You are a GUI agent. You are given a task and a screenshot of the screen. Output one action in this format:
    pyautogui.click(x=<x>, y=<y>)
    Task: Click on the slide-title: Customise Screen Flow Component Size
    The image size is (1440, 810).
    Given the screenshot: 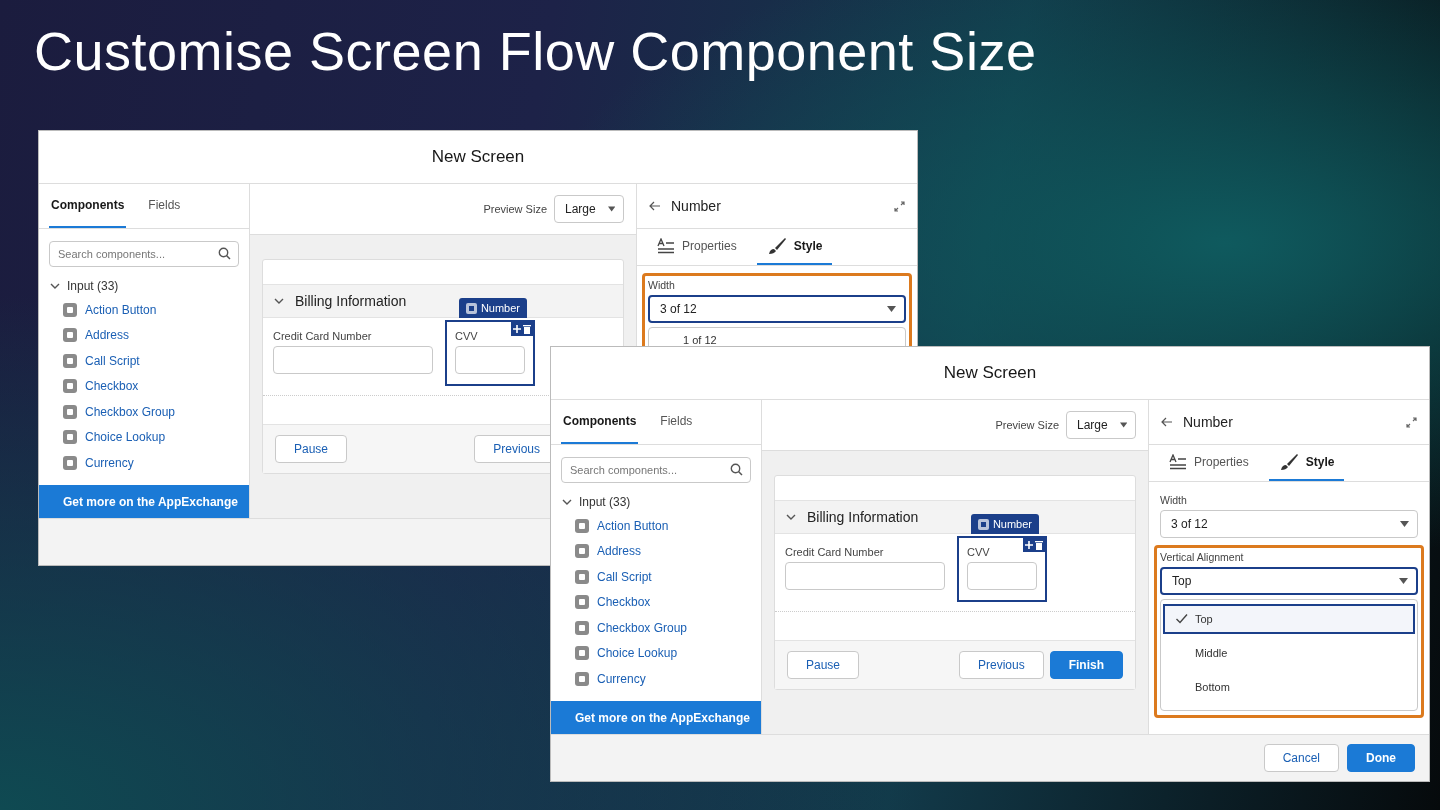 What is the action you would take?
    pyautogui.click(x=535, y=51)
    